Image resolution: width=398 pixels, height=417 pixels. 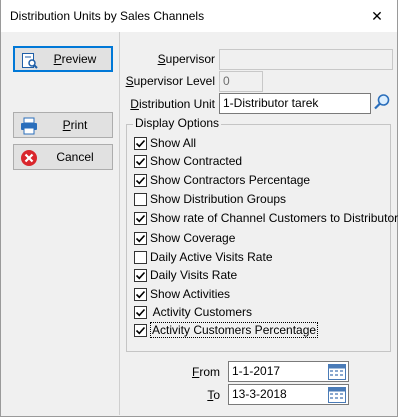 I want to click on option-checkbox: Daily Active Visits Rate, so click(x=203, y=257).